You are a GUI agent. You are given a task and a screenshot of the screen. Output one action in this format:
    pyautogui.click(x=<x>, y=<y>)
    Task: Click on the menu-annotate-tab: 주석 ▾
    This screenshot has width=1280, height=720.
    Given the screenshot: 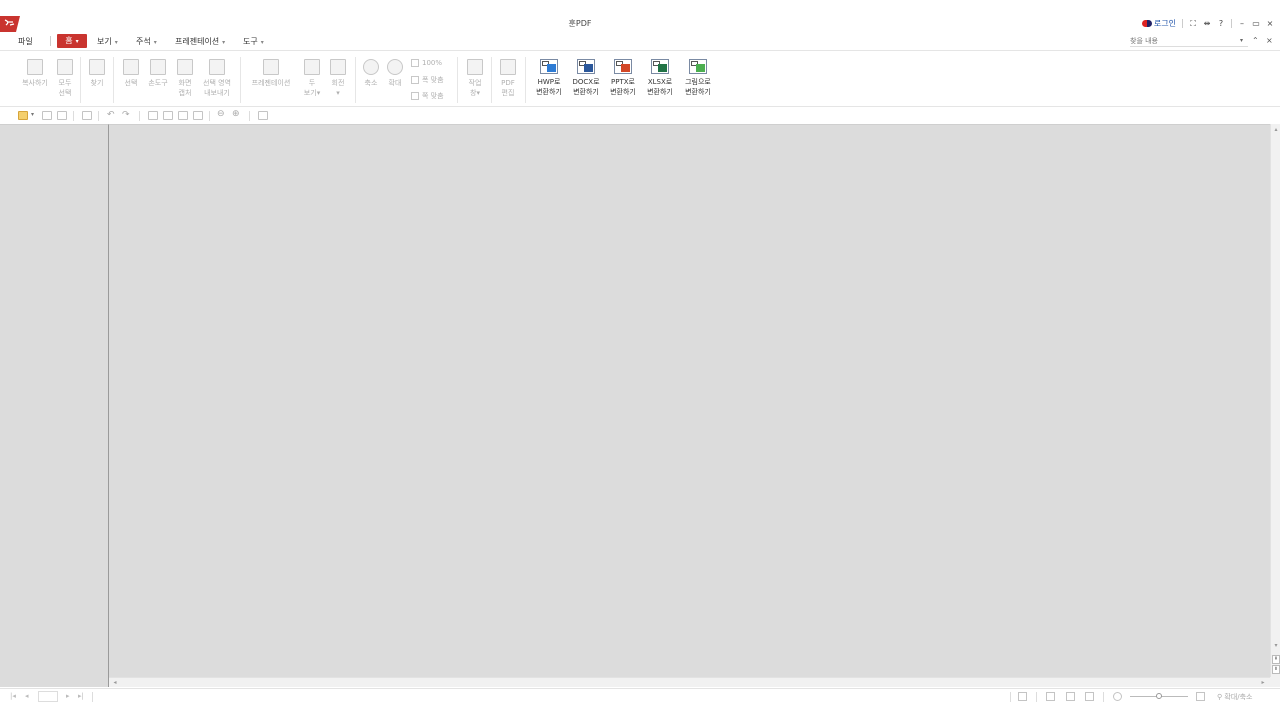 What is the action you would take?
    pyautogui.click(x=146, y=41)
    